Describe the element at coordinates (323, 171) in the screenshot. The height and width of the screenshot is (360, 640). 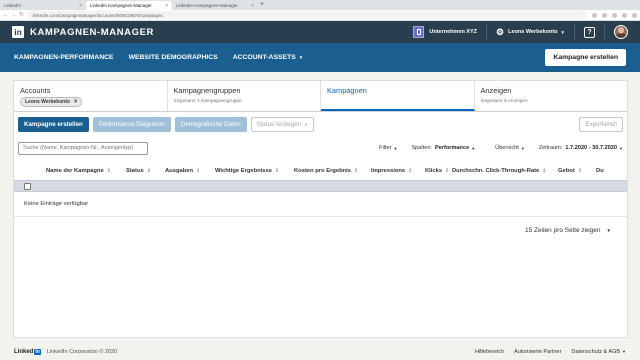
I see `th-label: Kosten pro Ergebnis` at that location.